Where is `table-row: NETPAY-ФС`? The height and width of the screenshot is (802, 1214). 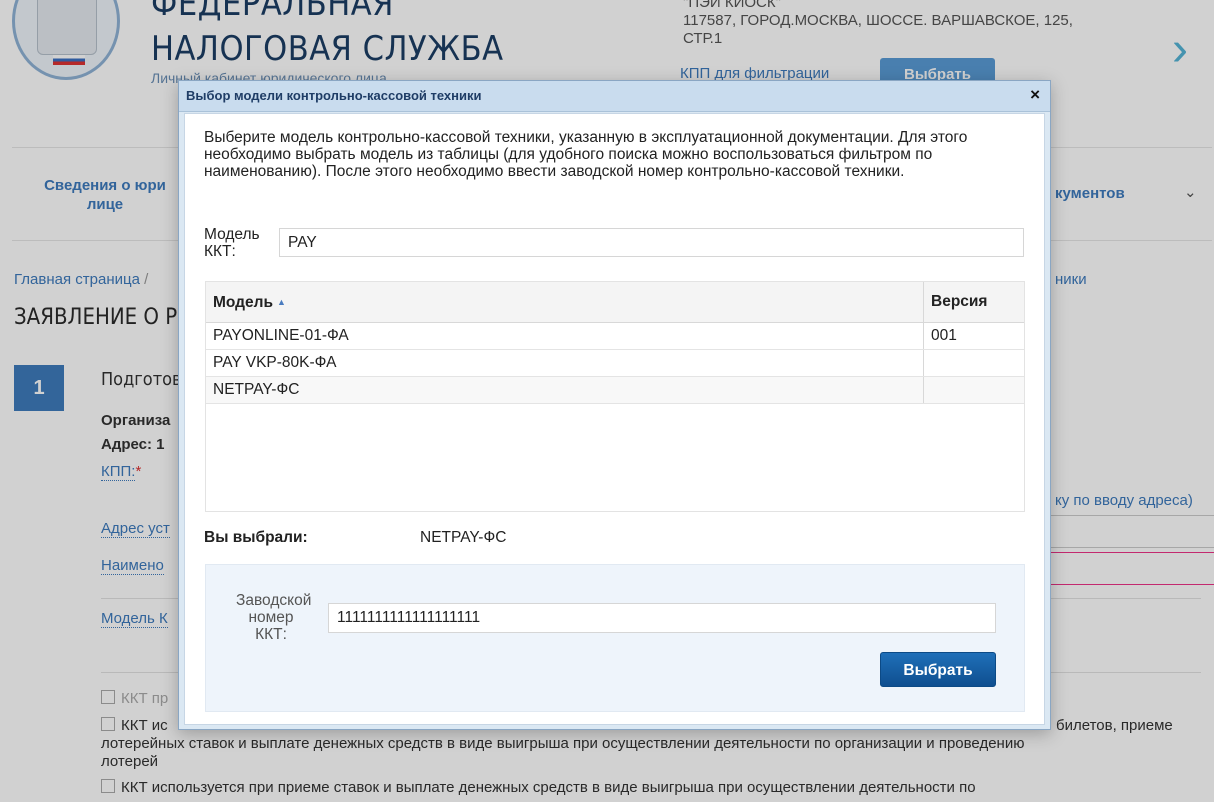
table-row: NETPAY-ФС is located at coordinates (615, 390).